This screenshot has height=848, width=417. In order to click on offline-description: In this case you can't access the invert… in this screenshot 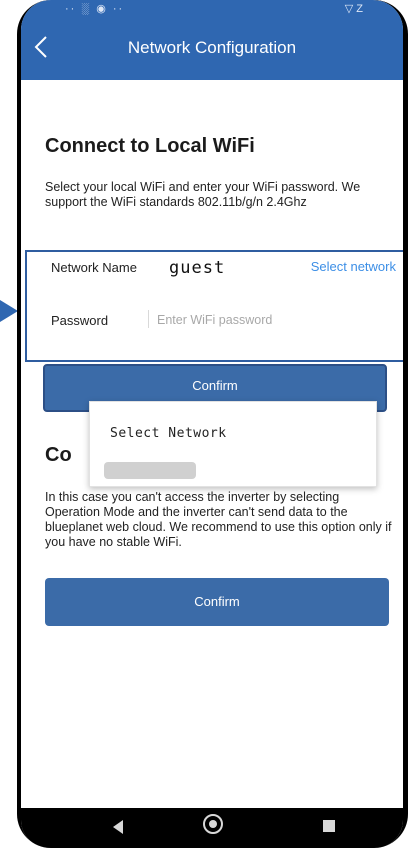, I will do `click(218, 519)`.